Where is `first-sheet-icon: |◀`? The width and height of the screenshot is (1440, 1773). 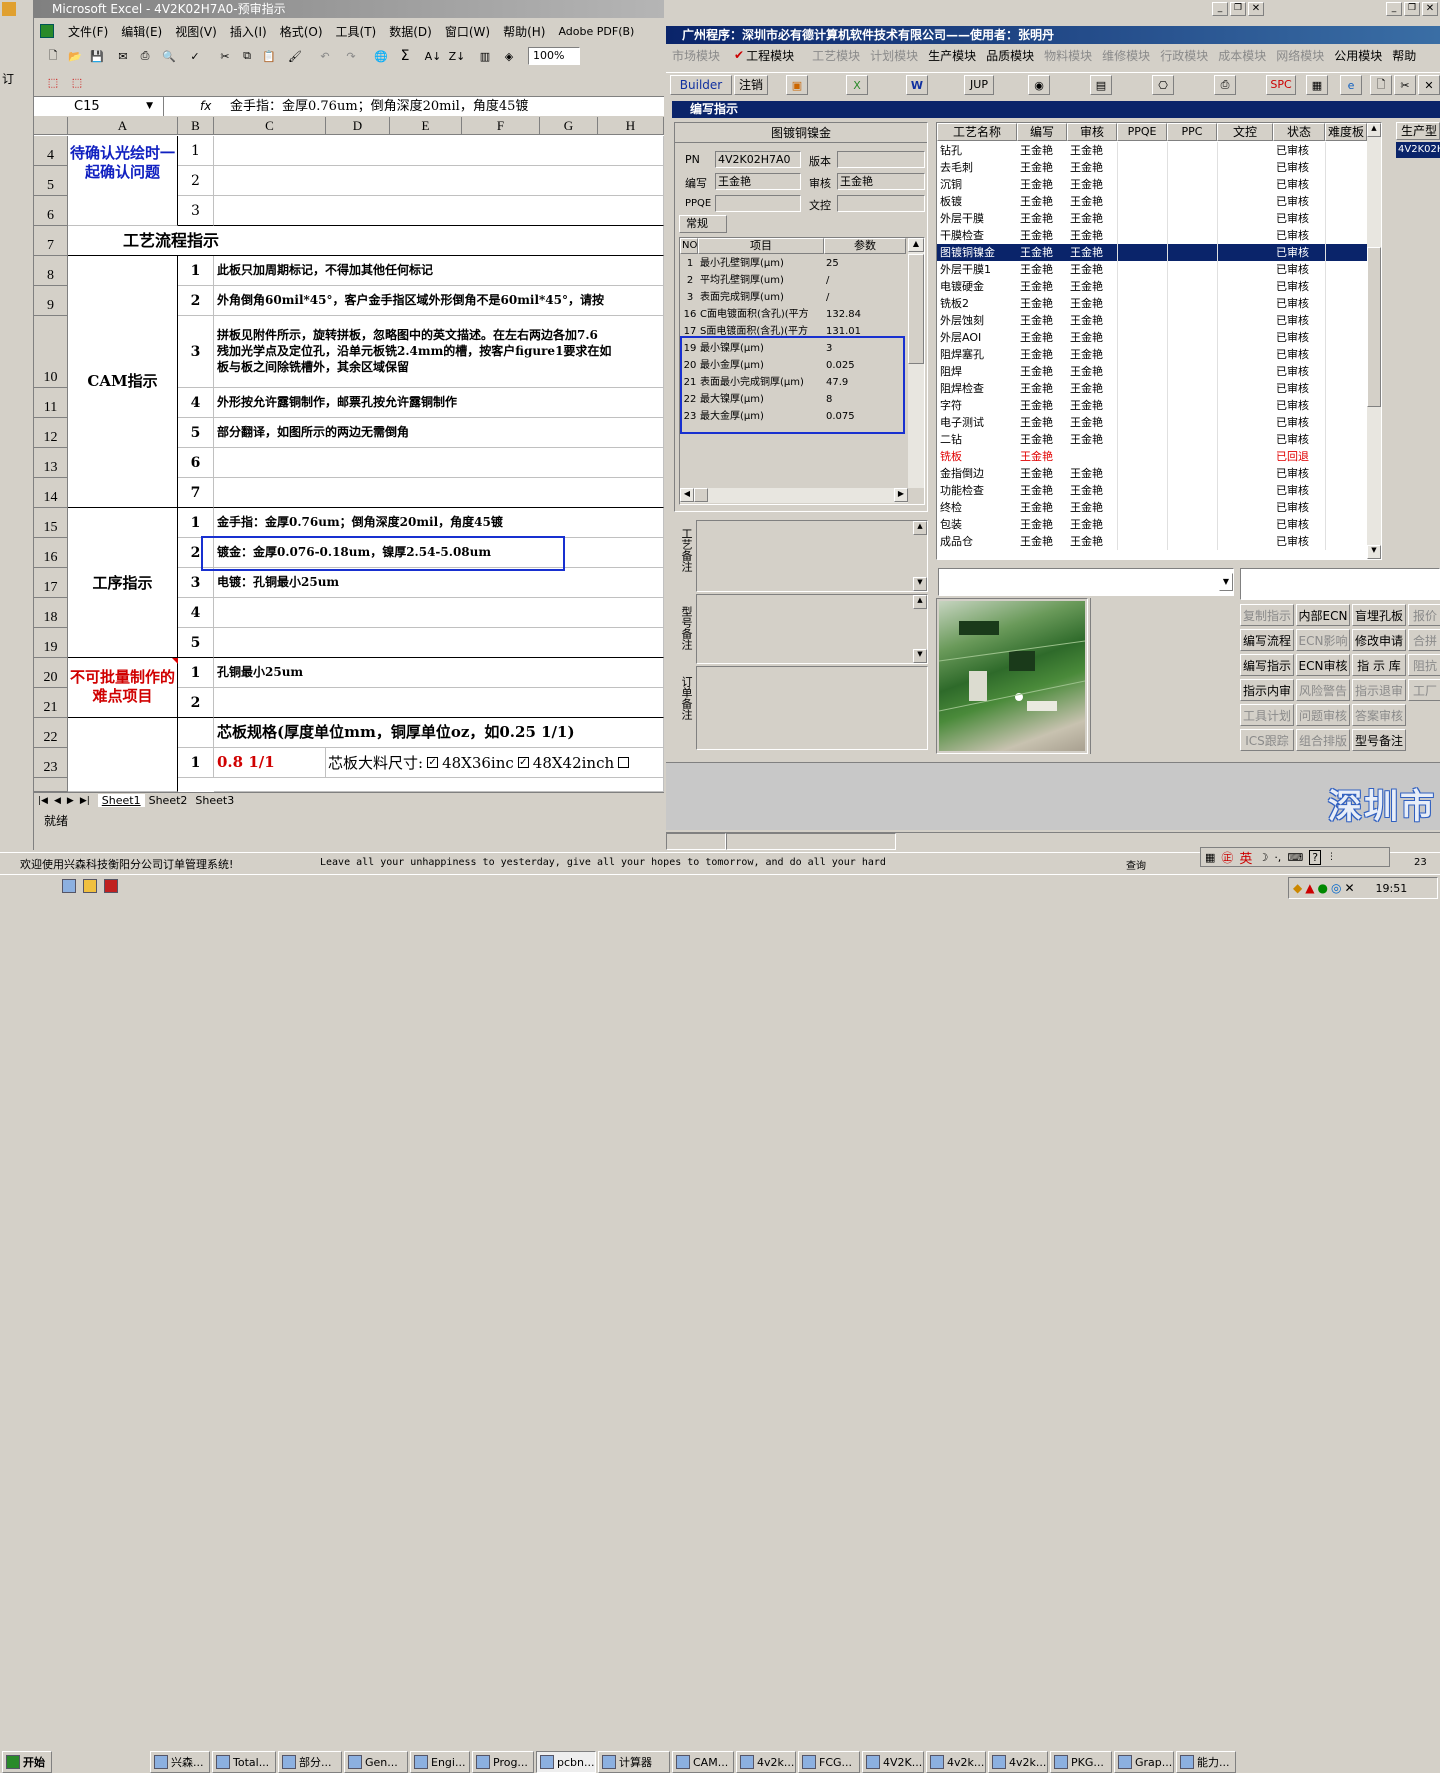
first-sheet-icon: |◀ is located at coordinates (43, 801).